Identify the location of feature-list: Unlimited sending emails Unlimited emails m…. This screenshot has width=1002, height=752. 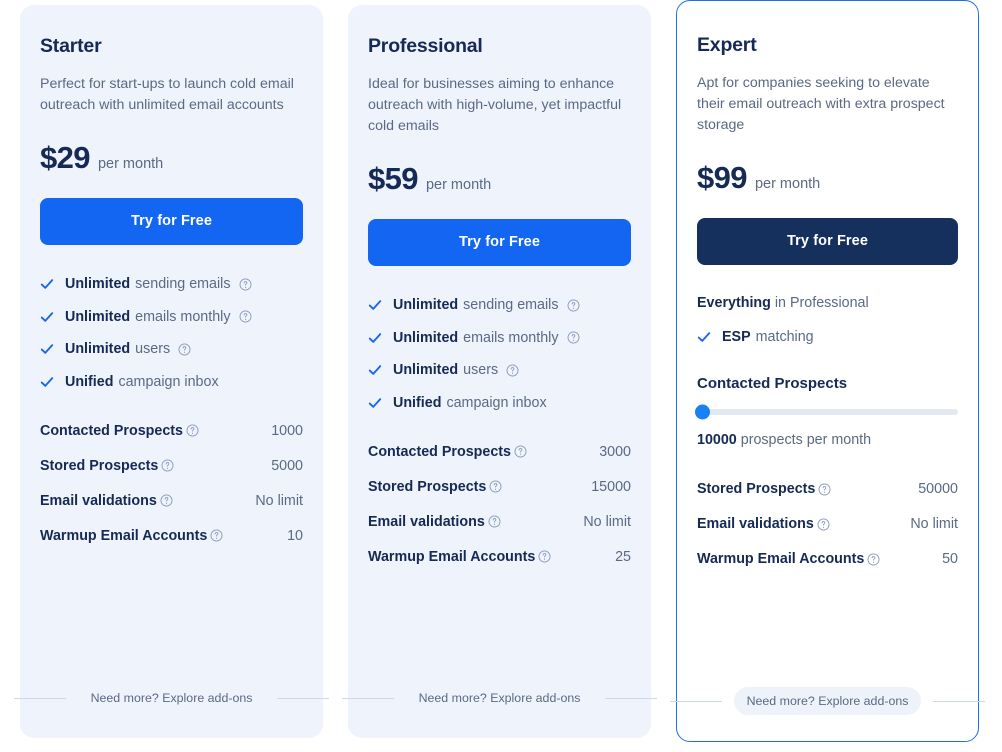
(171, 333).